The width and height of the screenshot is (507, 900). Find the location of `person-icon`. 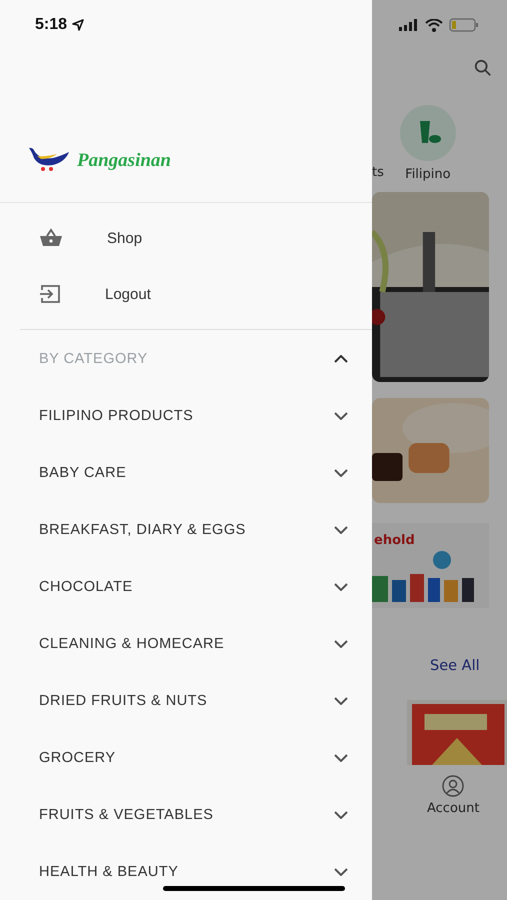

person-icon is located at coordinates (453, 786).